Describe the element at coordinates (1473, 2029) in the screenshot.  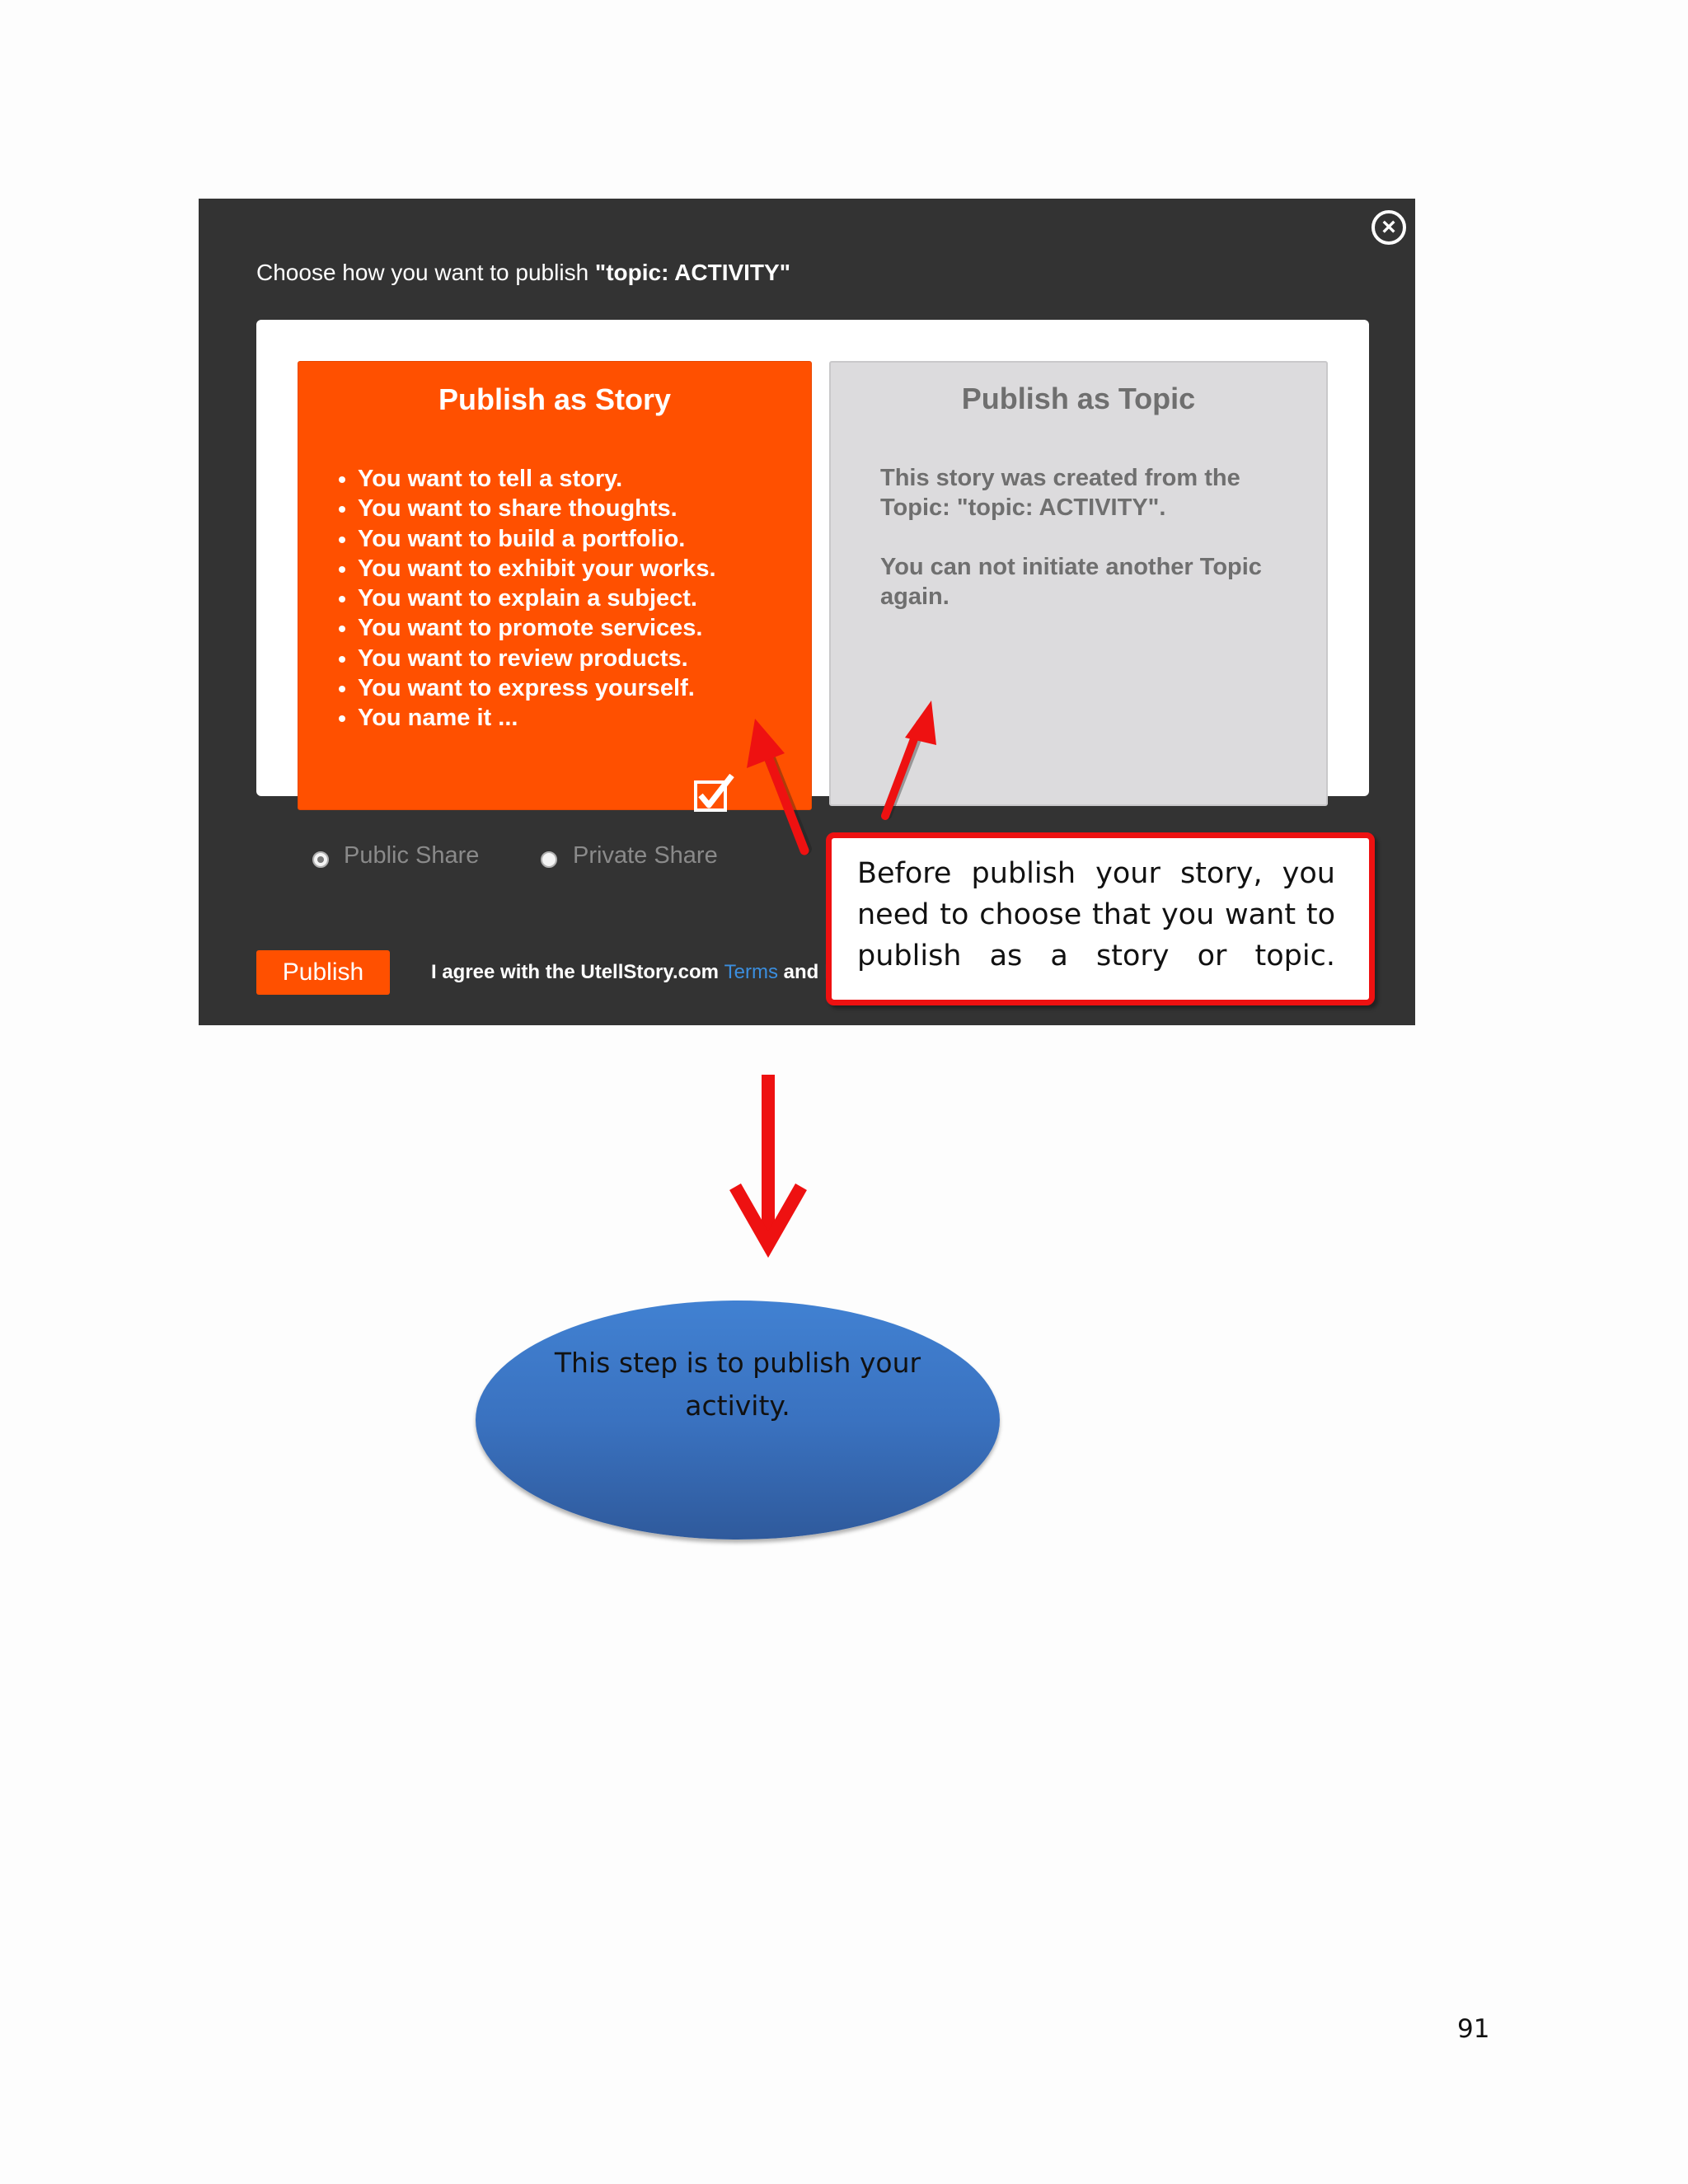
I see `page-number: 91` at that location.